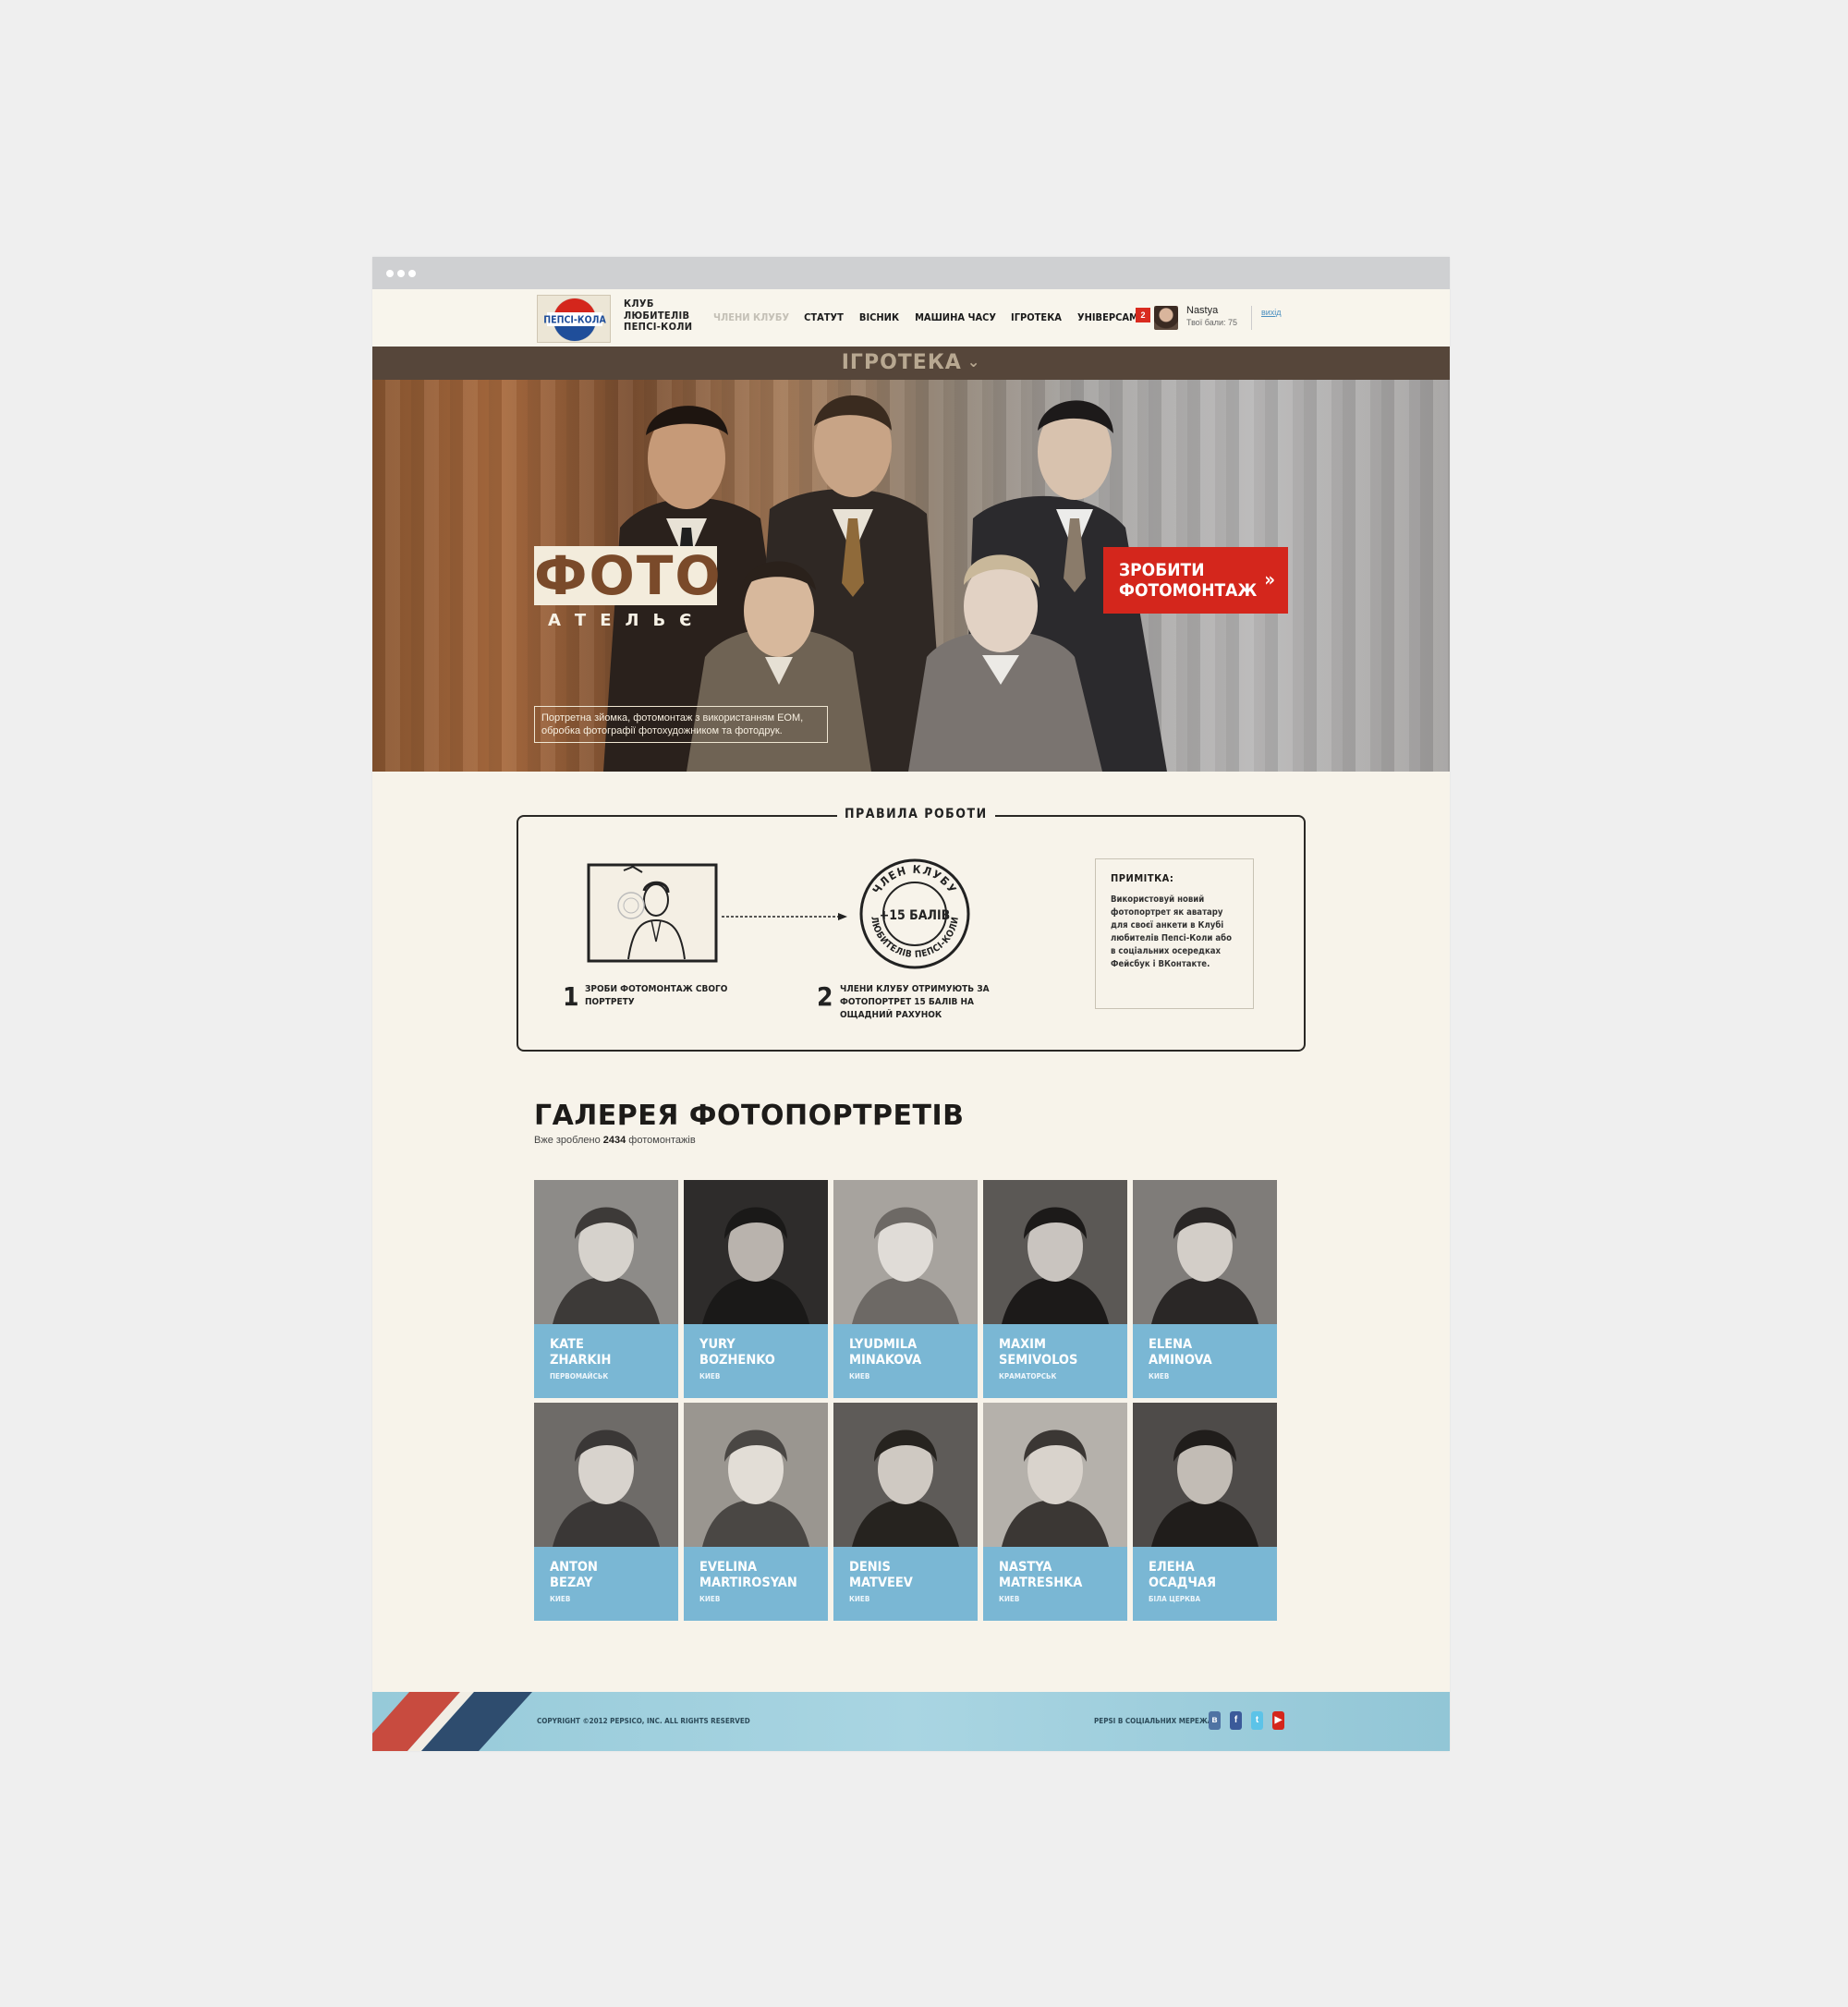 This screenshot has width=1848, height=2007. I want to click on person-first-name: ЕЛЕНА, so click(1172, 1568).